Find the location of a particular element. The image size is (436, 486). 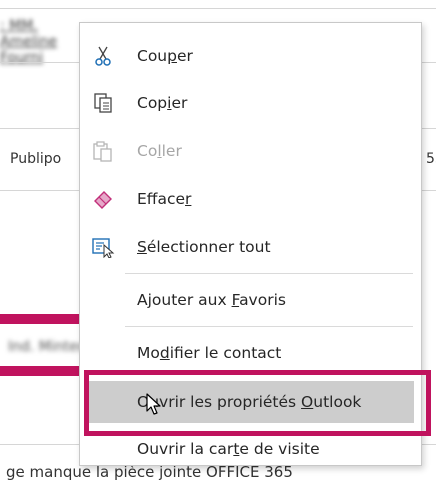

menu-item-add-favorites: Ajouter aux Favoris is located at coordinates (250, 300).